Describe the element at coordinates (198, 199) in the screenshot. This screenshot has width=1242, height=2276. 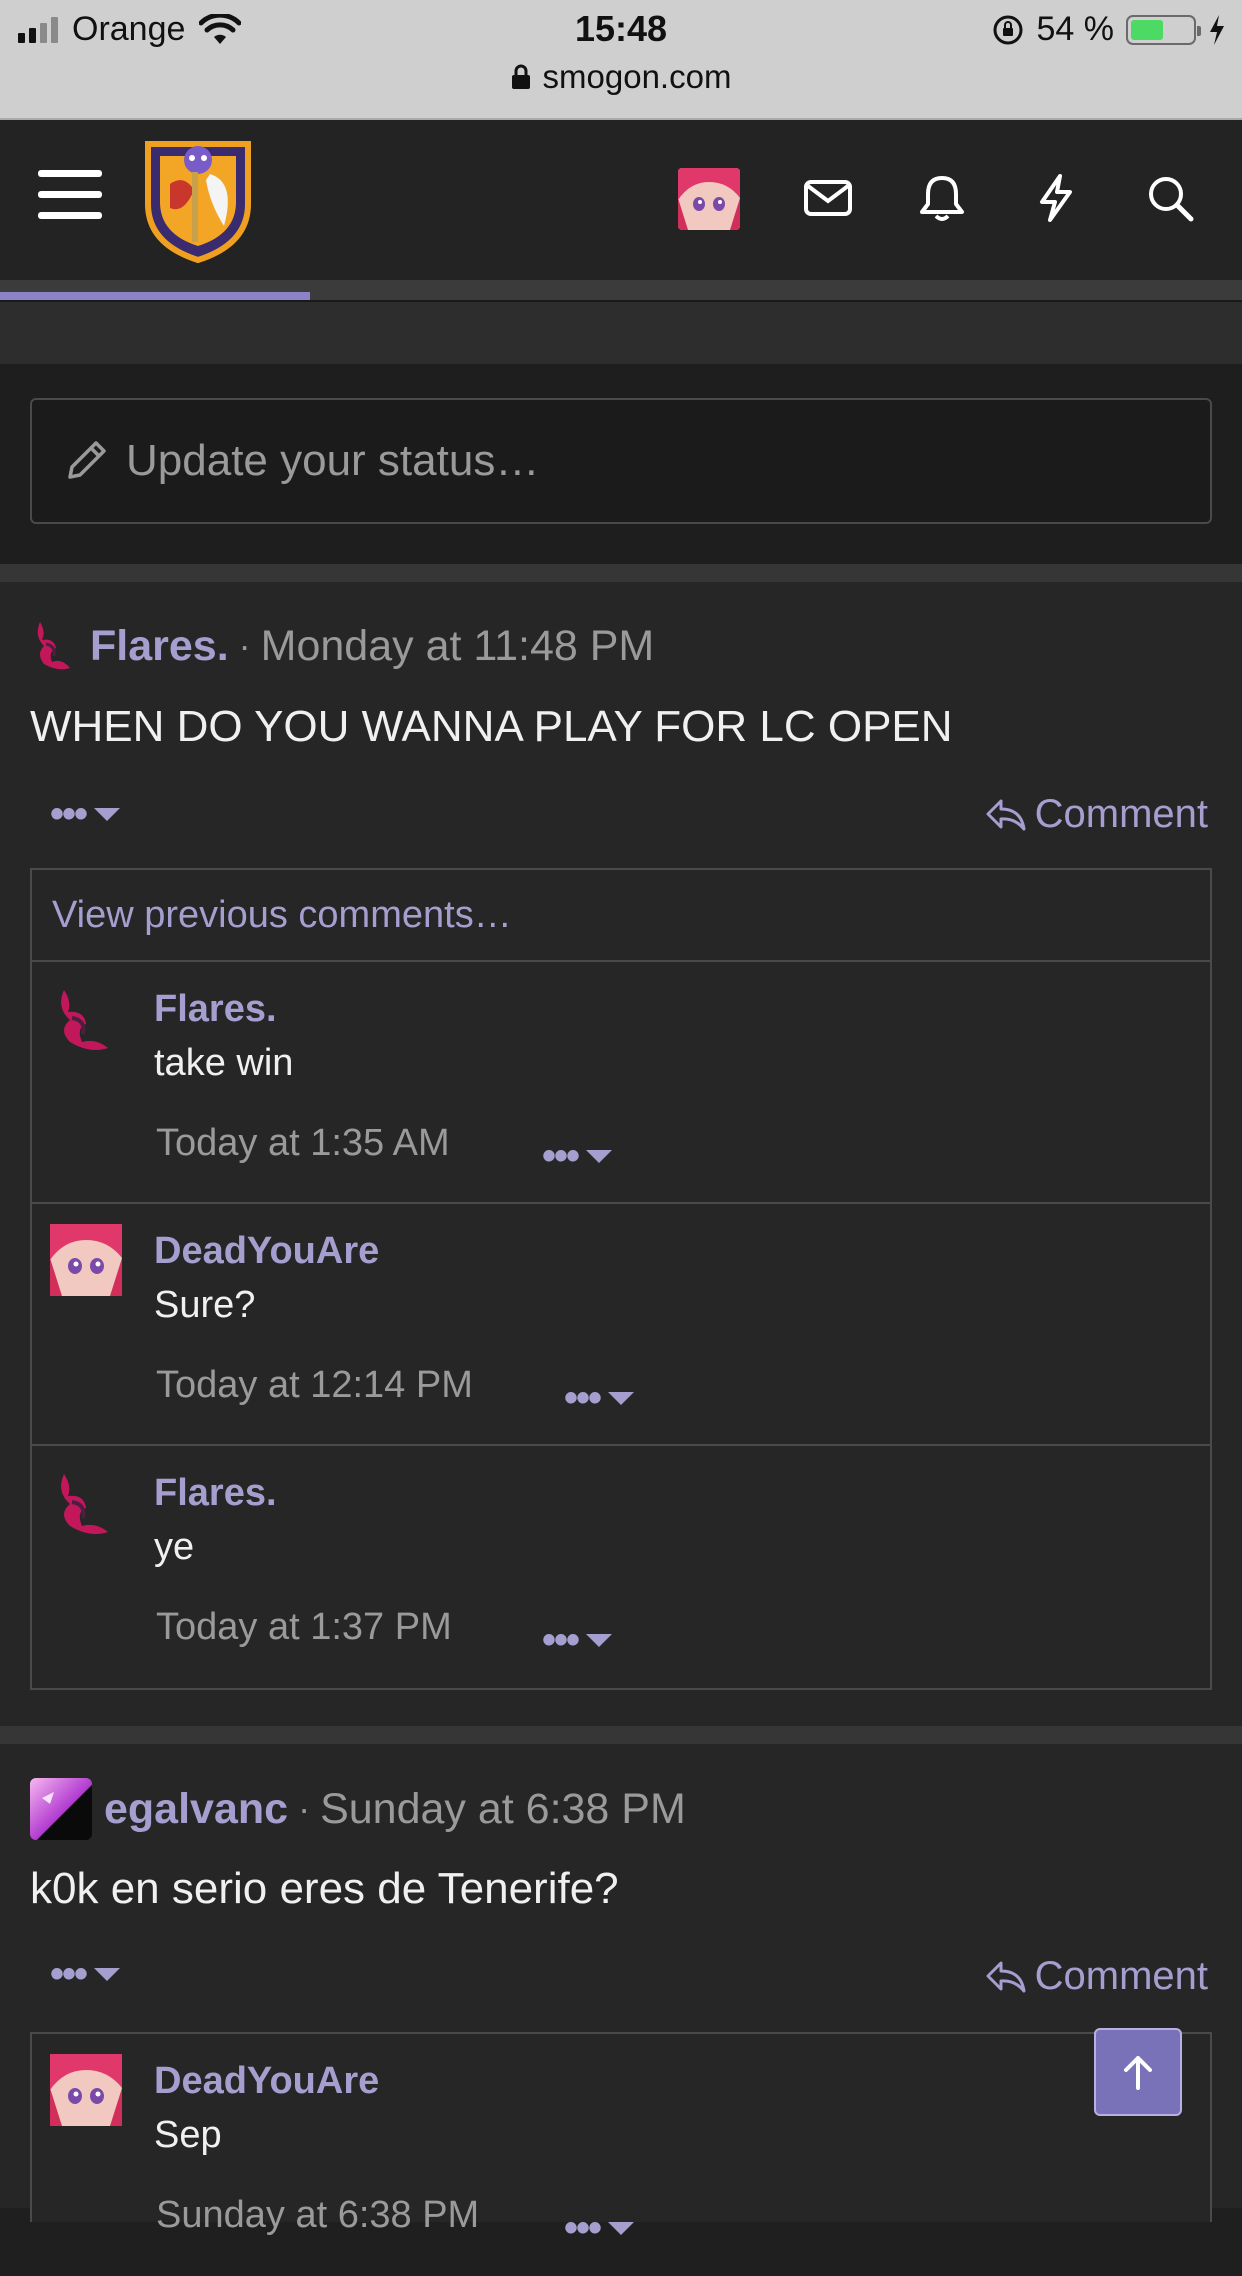
I see `smogon-logo` at that location.